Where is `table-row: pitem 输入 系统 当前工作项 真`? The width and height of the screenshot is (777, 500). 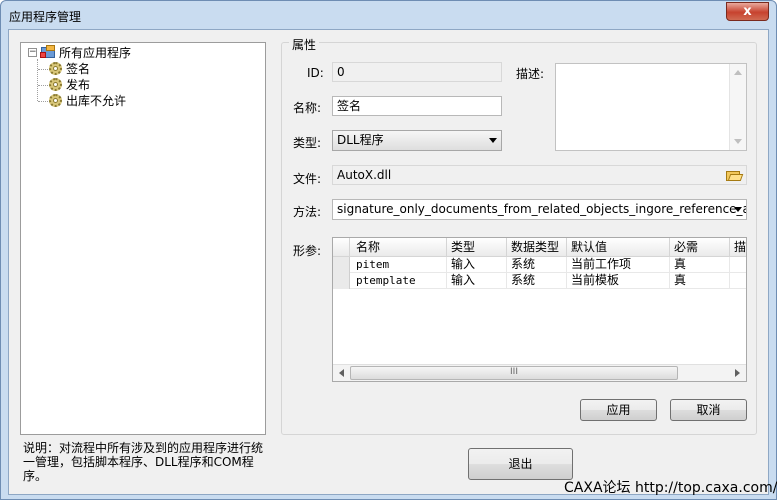
table-row: pitem 输入 系统 当前工作项 真 is located at coordinates (539, 265).